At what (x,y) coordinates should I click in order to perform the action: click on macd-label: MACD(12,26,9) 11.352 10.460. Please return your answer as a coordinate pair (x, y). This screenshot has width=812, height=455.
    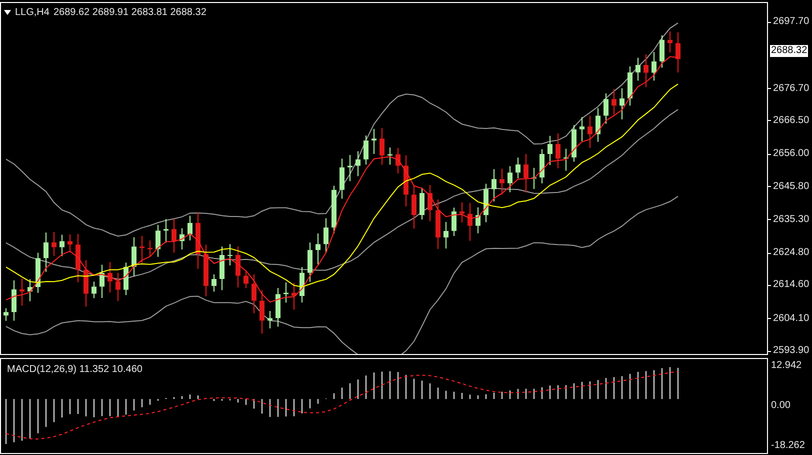
    Looking at the image, I should click on (74, 370).